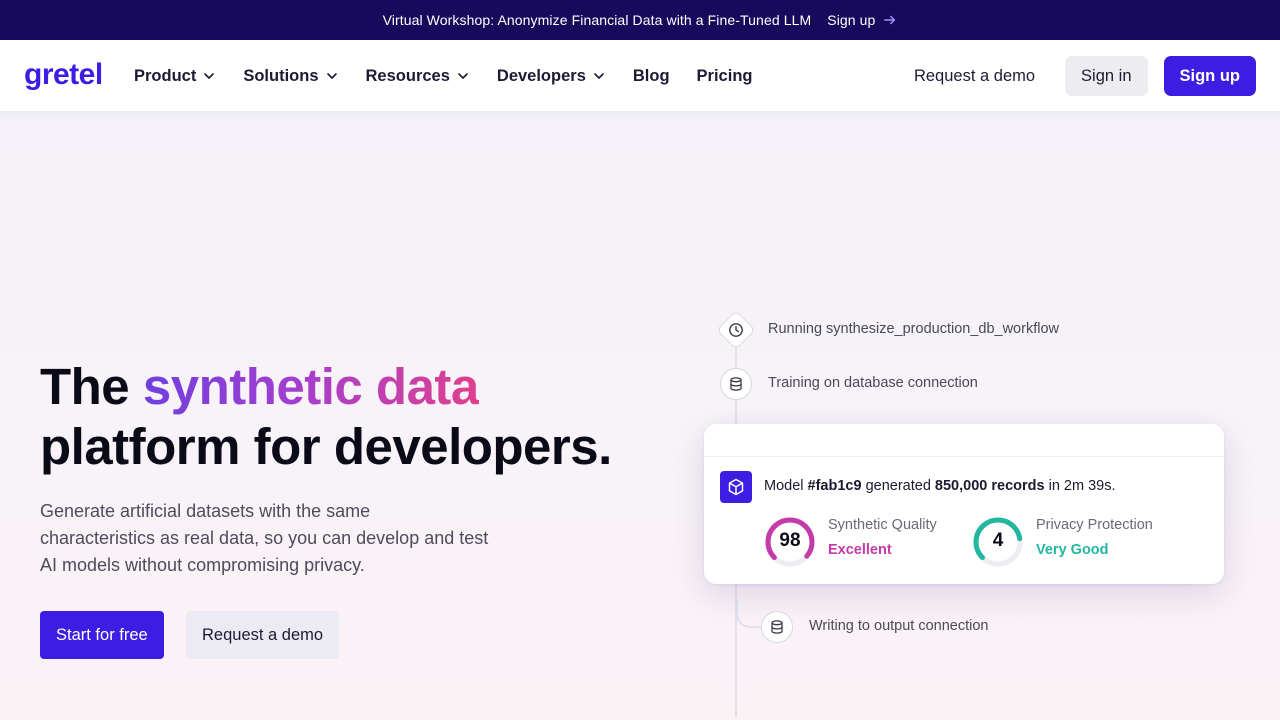 The image size is (1280, 720). Describe the element at coordinates (102, 635) in the screenshot. I see `start-for-free-button: Start for free` at that location.